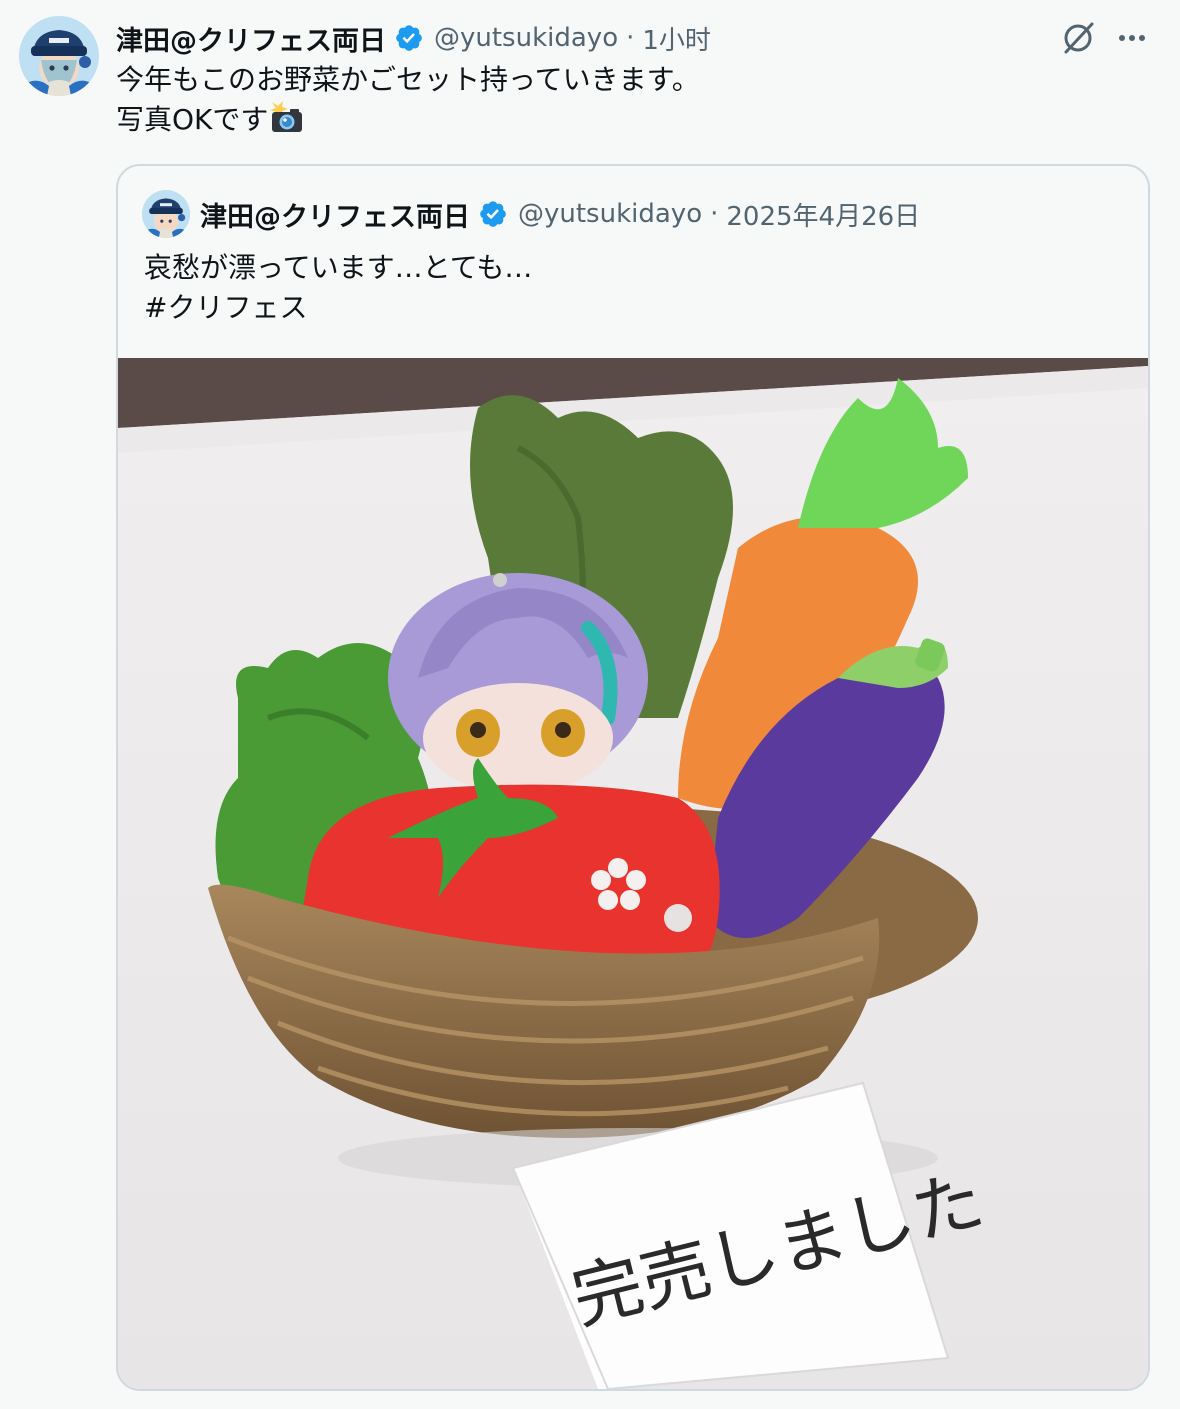 This screenshot has width=1180, height=1409. I want to click on tweet-text-line-2: 写真OKです, so click(616, 120).